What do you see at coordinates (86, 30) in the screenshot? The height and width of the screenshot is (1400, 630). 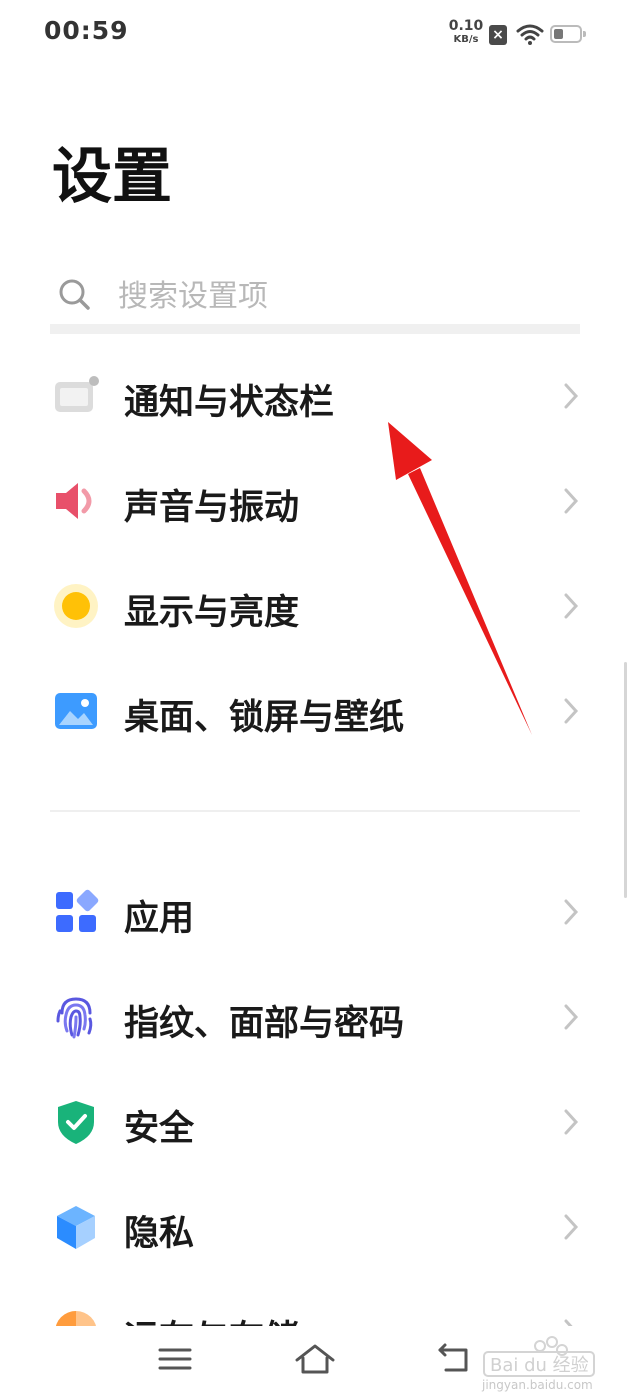 I see `status-time: 00:59` at bounding box center [86, 30].